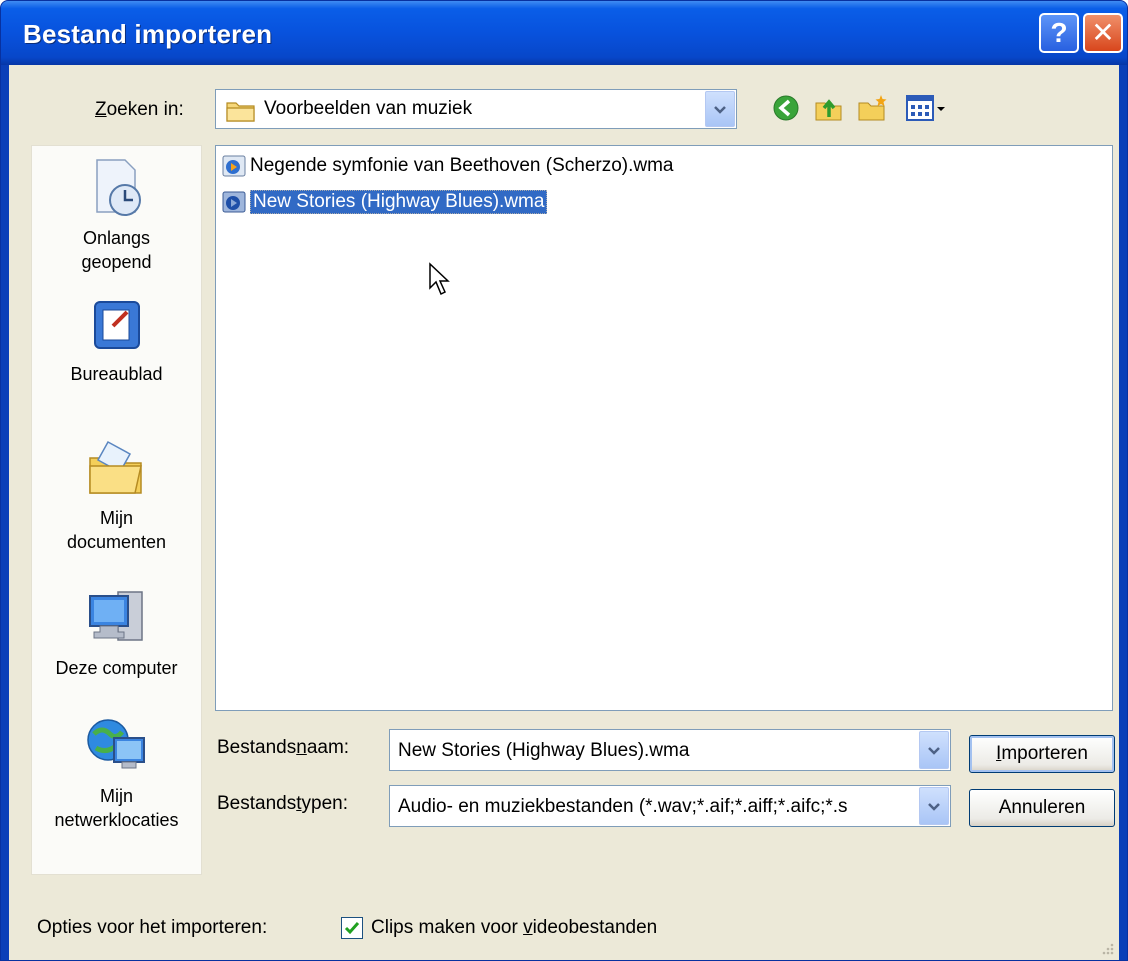 The height and width of the screenshot is (961, 1128). Describe the element at coordinates (786, 108) in the screenshot. I see `back-arrow-icon` at that location.